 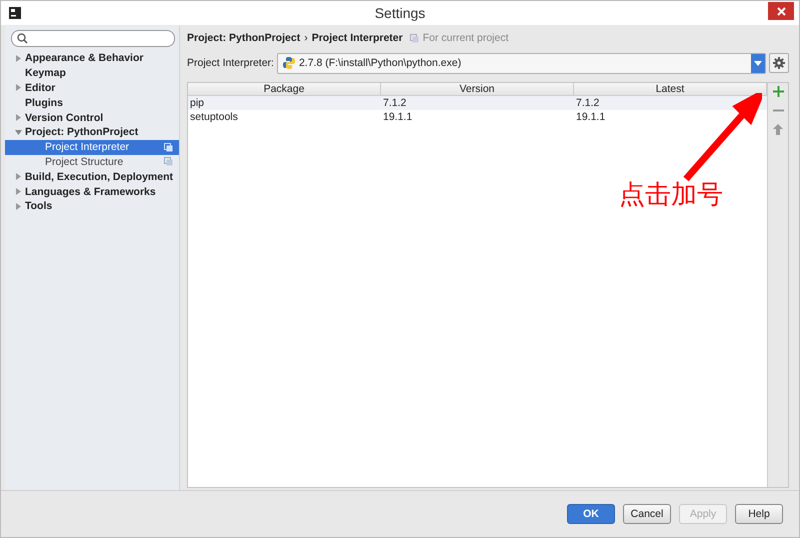 What do you see at coordinates (92, 102) in the screenshot?
I see `tree-item: Plugins` at bounding box center [92, 102].